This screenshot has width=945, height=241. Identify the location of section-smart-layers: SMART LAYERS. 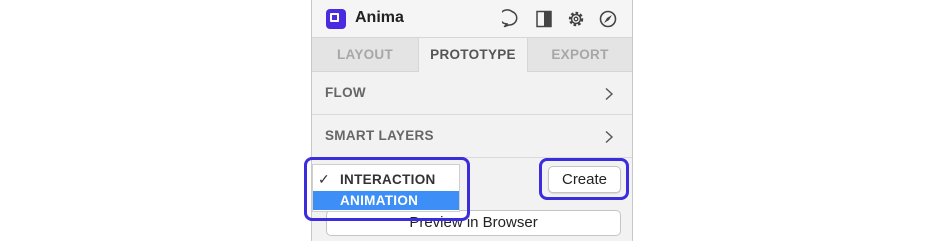
(472, 136).